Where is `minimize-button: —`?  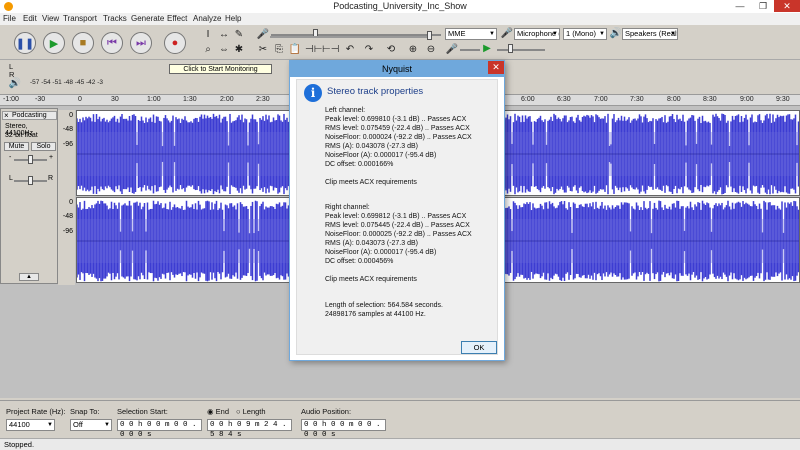
minimize-button: — is located at coordinates (740, 6).